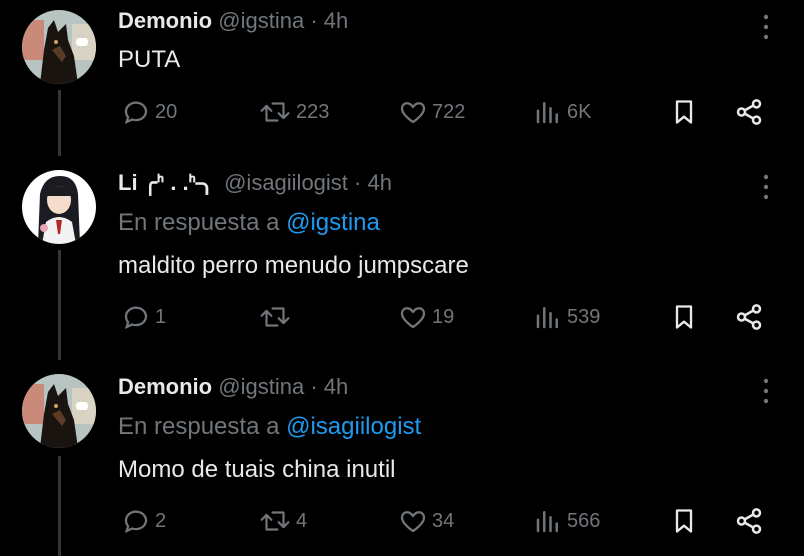 The image size is (804, 556). I want to click on tweet-header: Li ╭ᑋ . .ᑋ╮ @isagiilogist · 4h, so click(255, 183).